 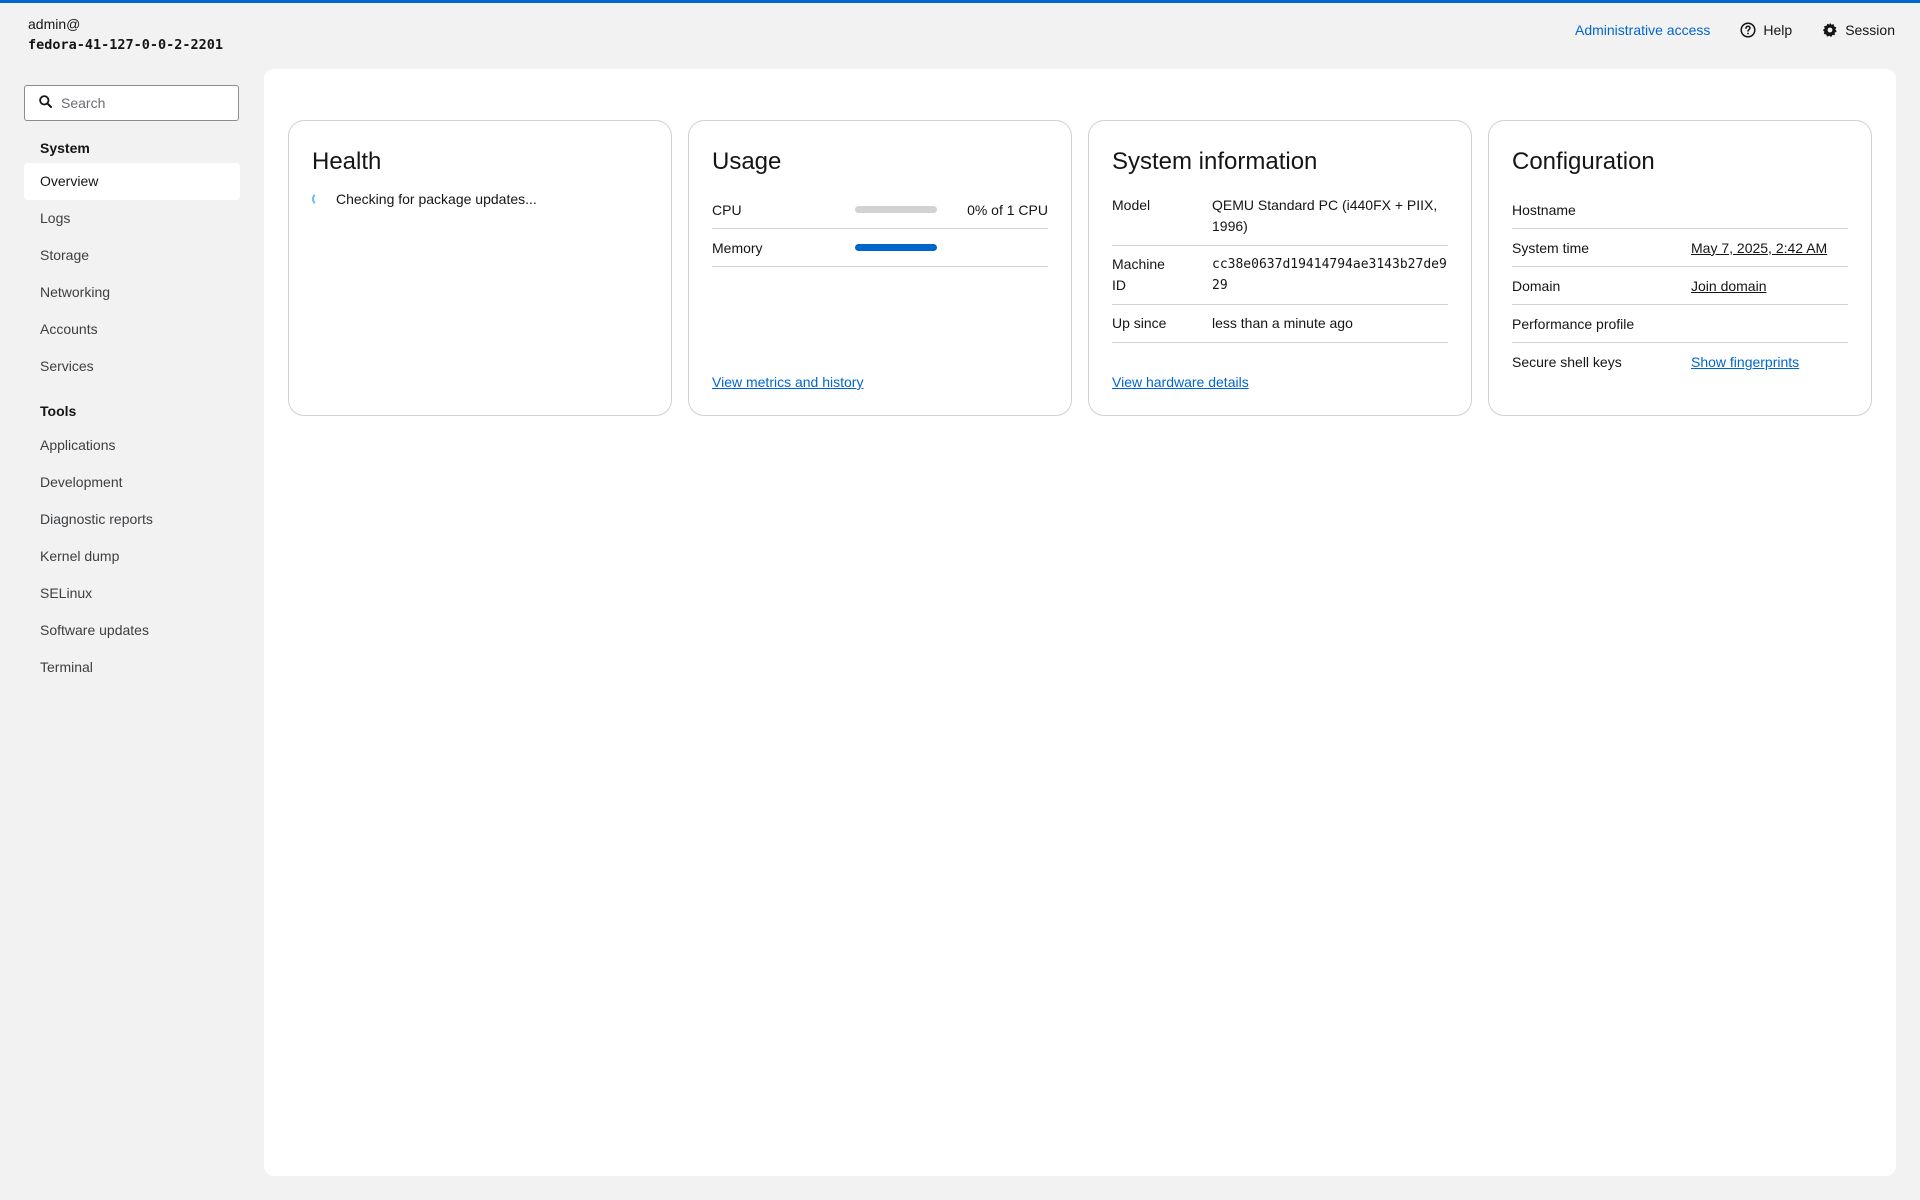 I want to click on ssh-keys-label: Secure shell keys, so click(x=1567, y=362).